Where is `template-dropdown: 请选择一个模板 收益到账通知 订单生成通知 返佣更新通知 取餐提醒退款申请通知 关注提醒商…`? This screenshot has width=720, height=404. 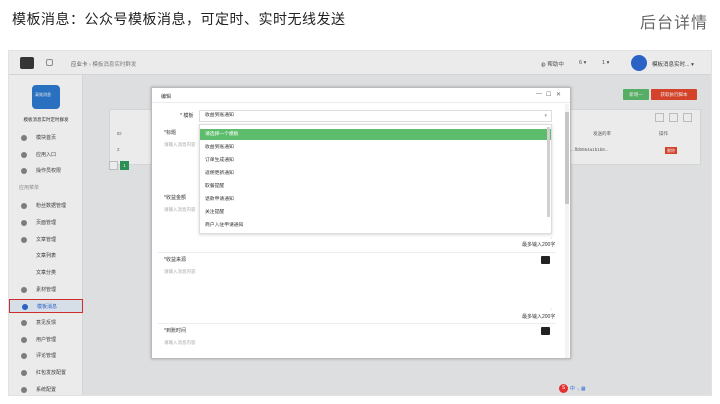
template-dropdown: 请选择一个模板 收益到账通知 订单生成通知 返佣更新通知 取餐提醒退款申请通知 关注提醒商… is located at coordinates (375, 179).